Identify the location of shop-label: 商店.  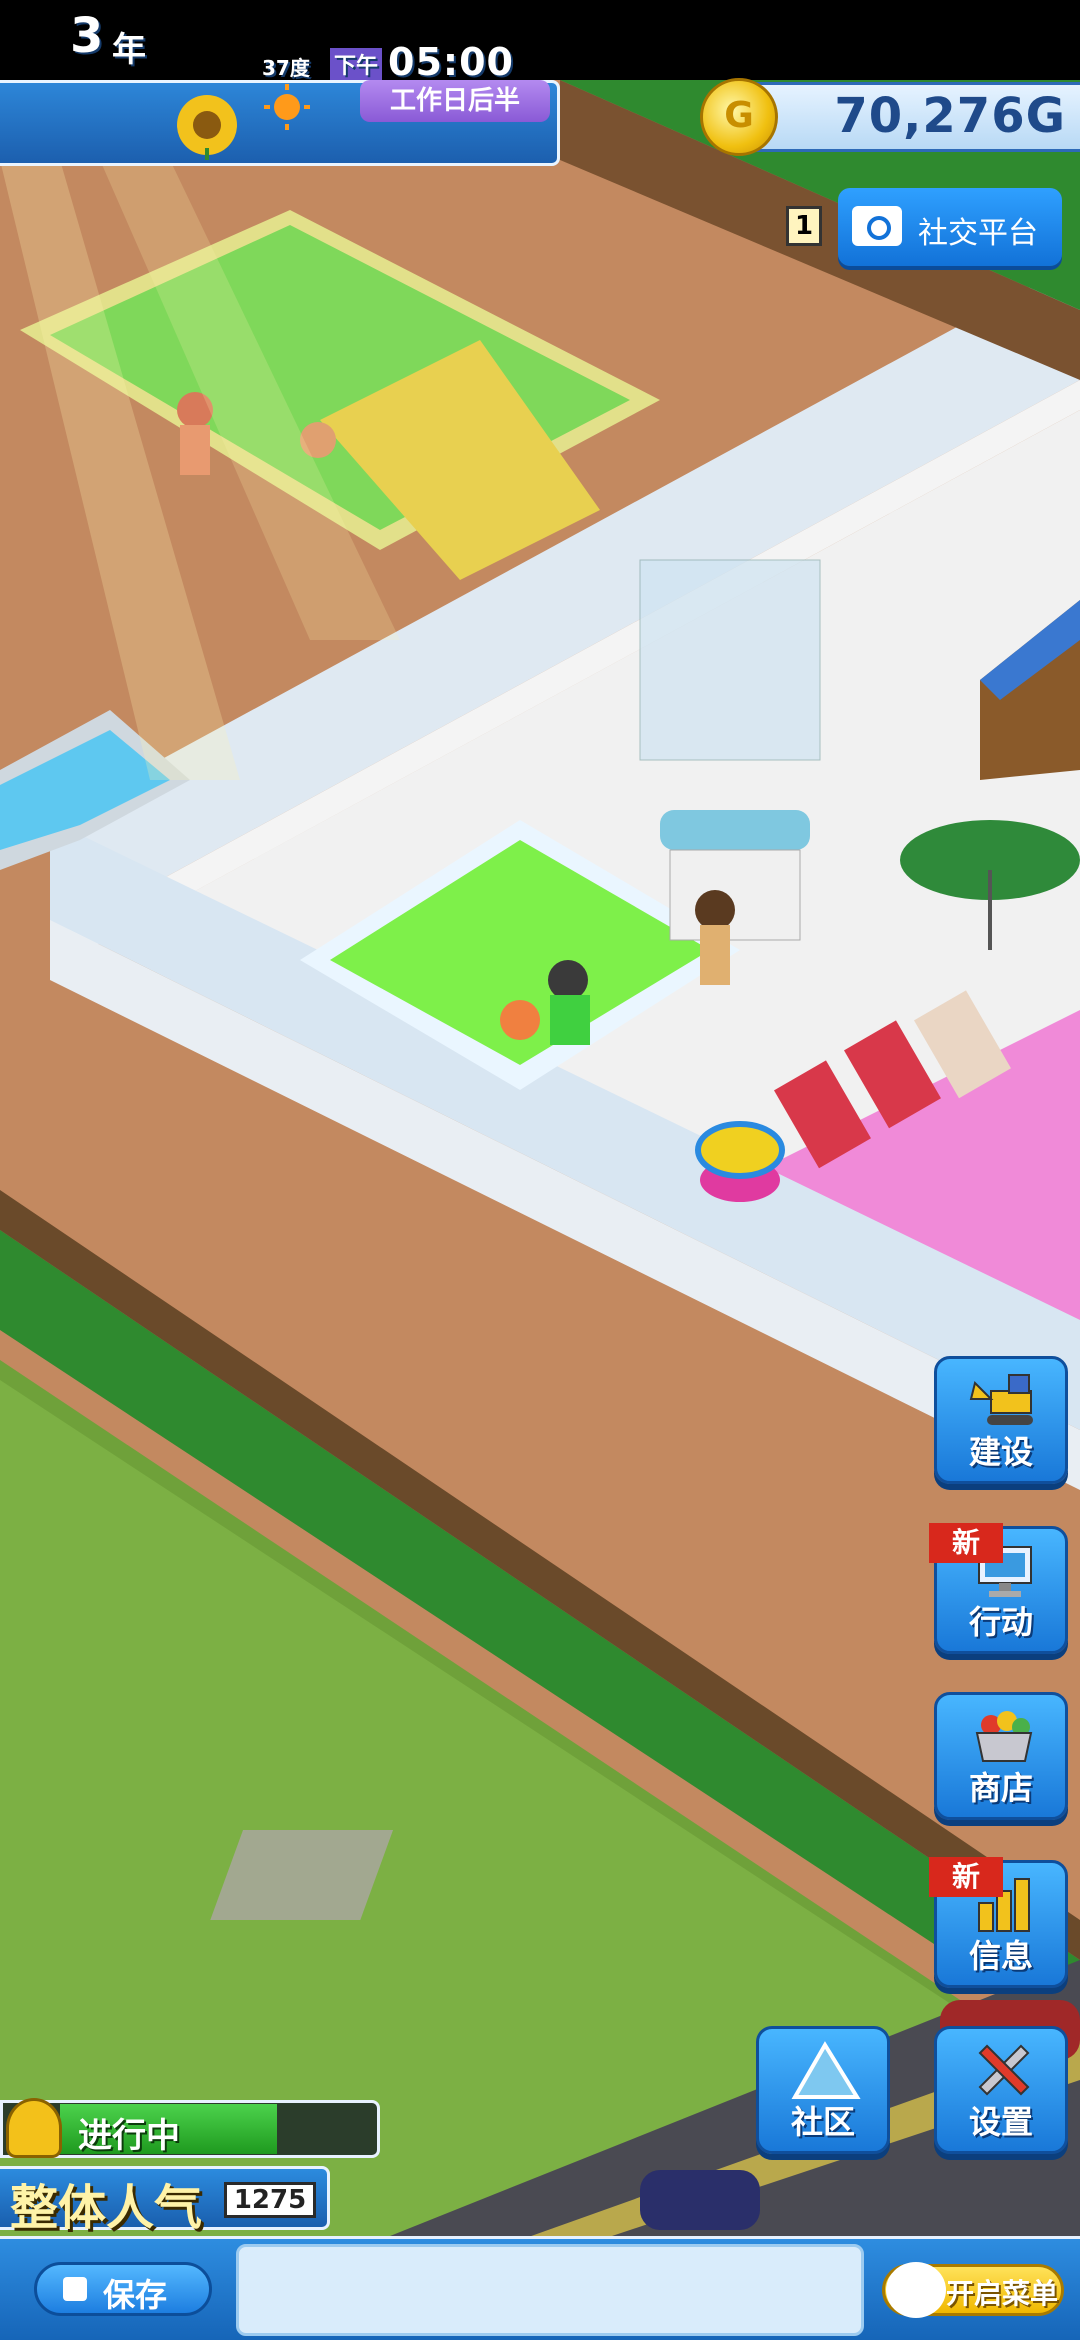
(1000, 1788).